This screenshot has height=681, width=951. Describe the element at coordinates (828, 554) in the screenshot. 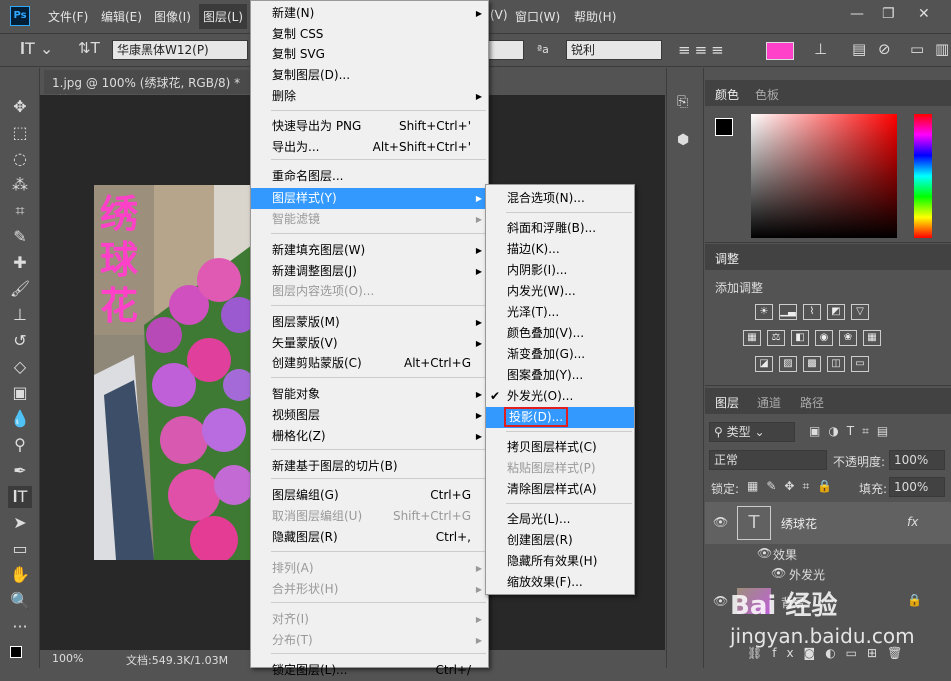

I see `layer-row-effects: 👁 效果` at that location.